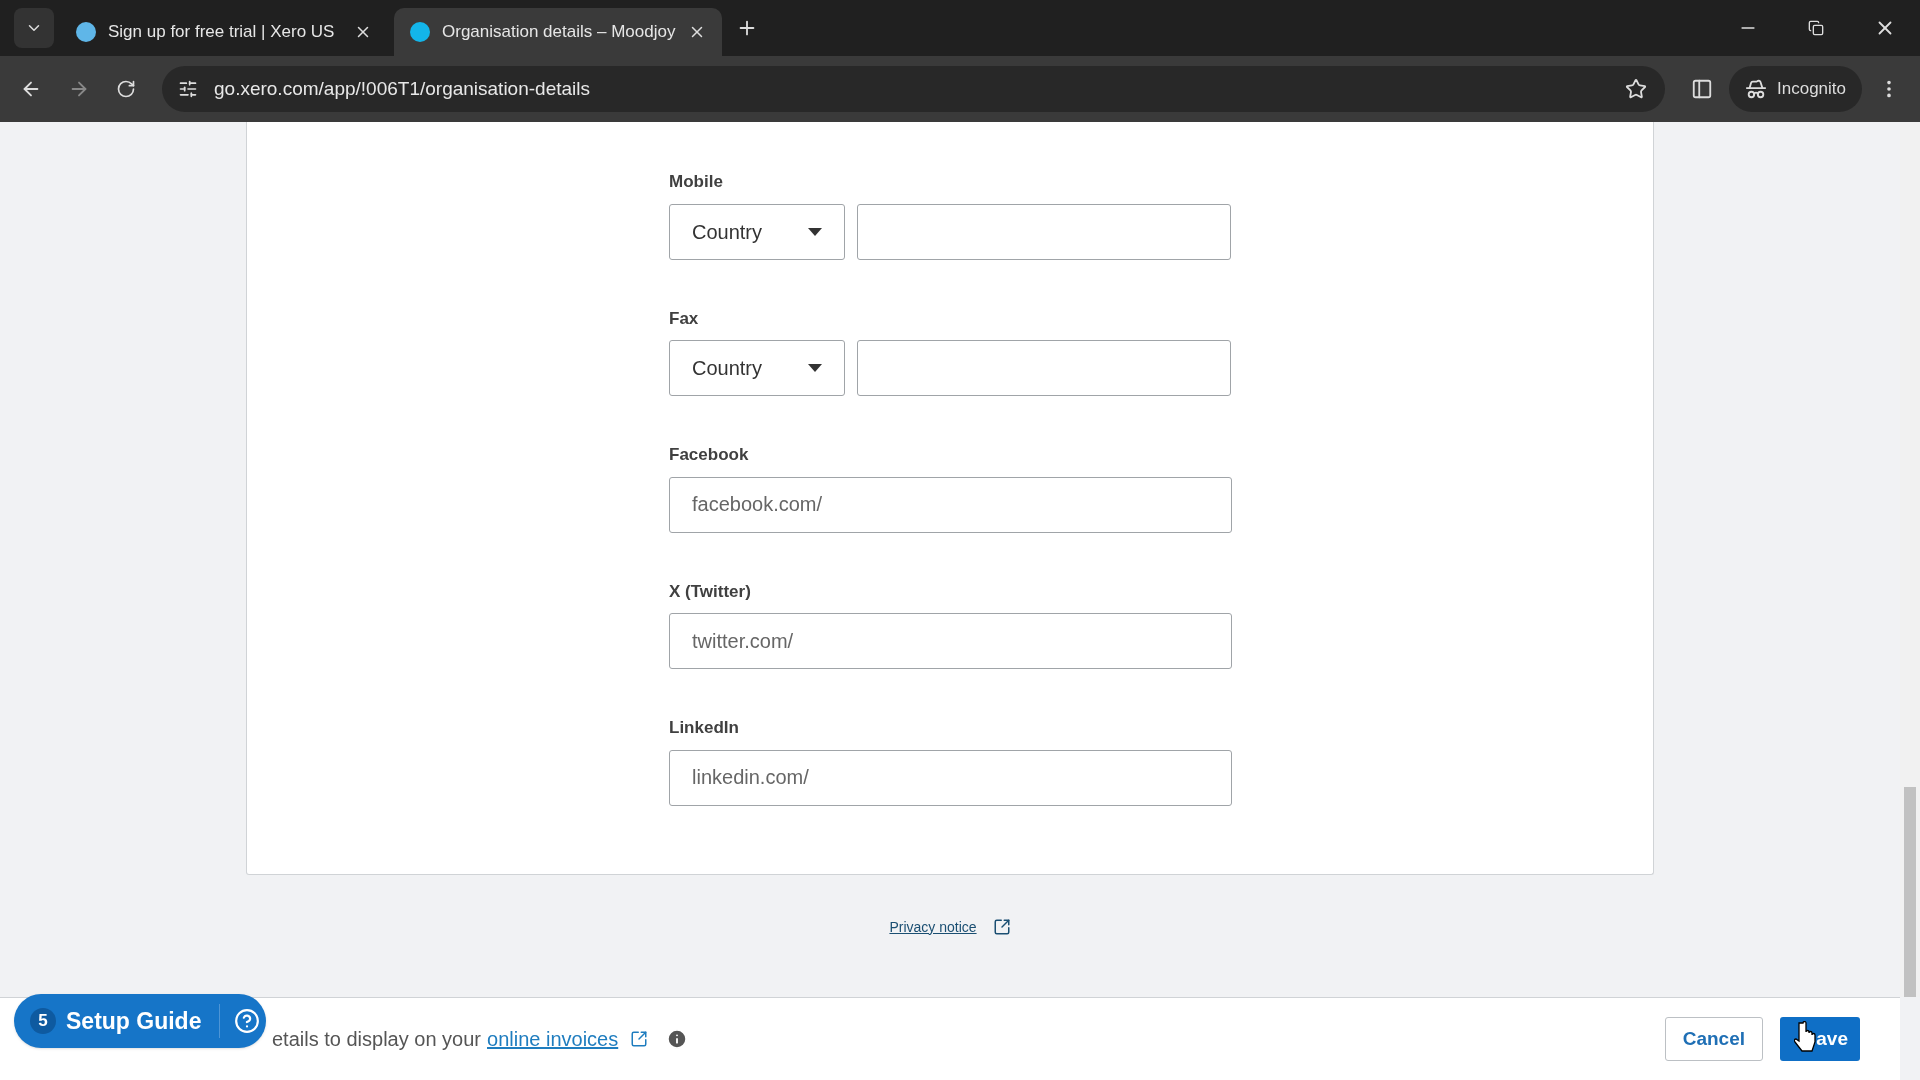  Describe the element at coordinates (696, 182) in the screenshot. I see `field-label: Mobile` at that location.